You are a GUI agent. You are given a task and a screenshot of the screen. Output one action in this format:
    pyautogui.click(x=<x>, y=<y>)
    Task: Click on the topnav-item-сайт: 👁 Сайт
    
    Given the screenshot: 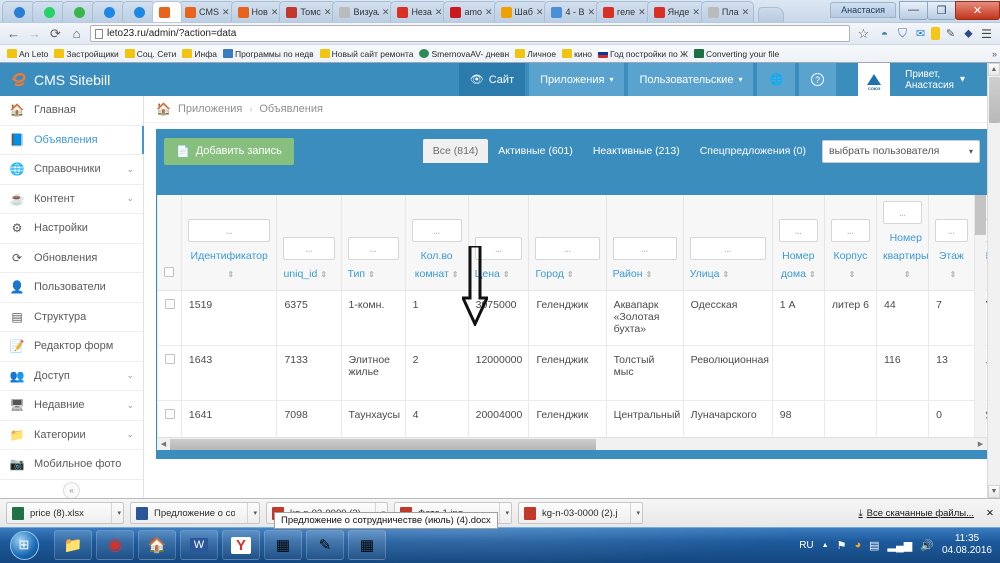 What is the action you would take?
    pyautogui.click(x=492, y=79)
    